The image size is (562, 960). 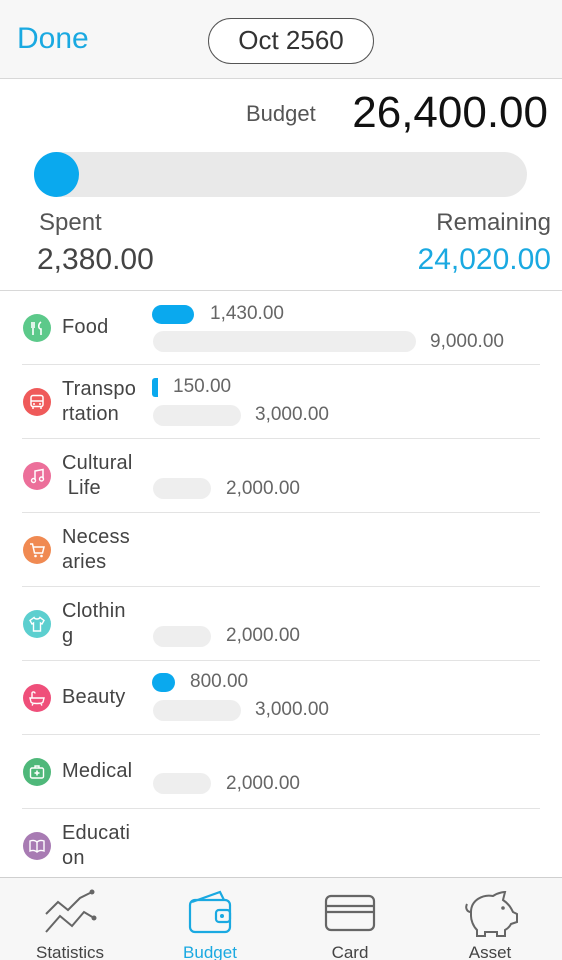 I want to click on remaining-label: Remaining, so click(x=493, y=222).